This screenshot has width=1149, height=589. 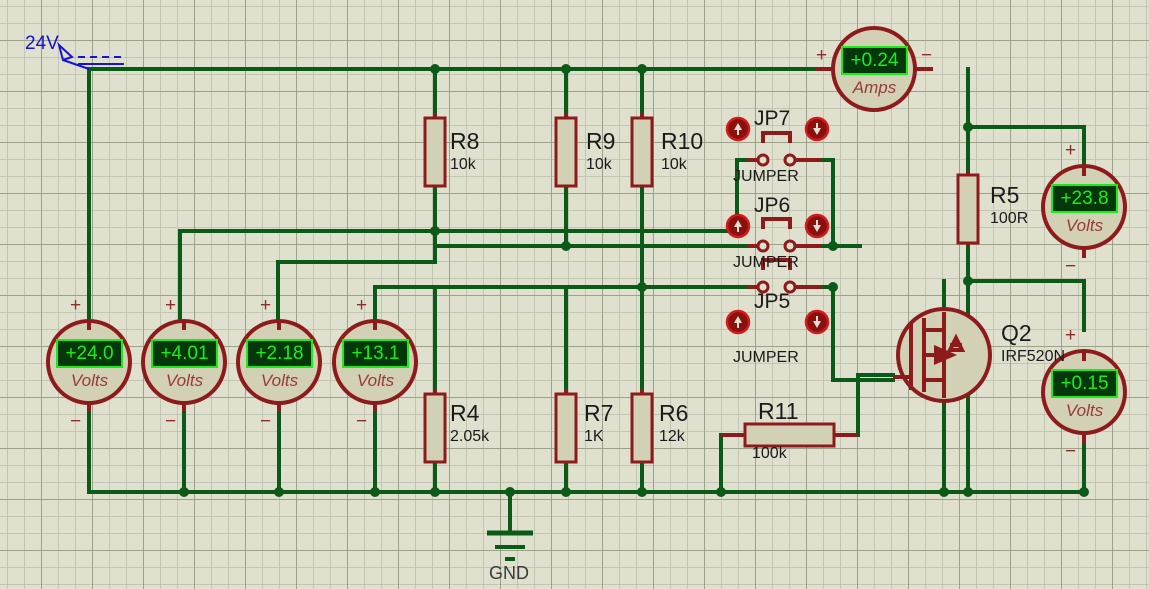 What do you see at coordinates (772, 118) in the screenshot?
I see `jumper-jp7-ref: JP7` at bounding box center [772, 118].